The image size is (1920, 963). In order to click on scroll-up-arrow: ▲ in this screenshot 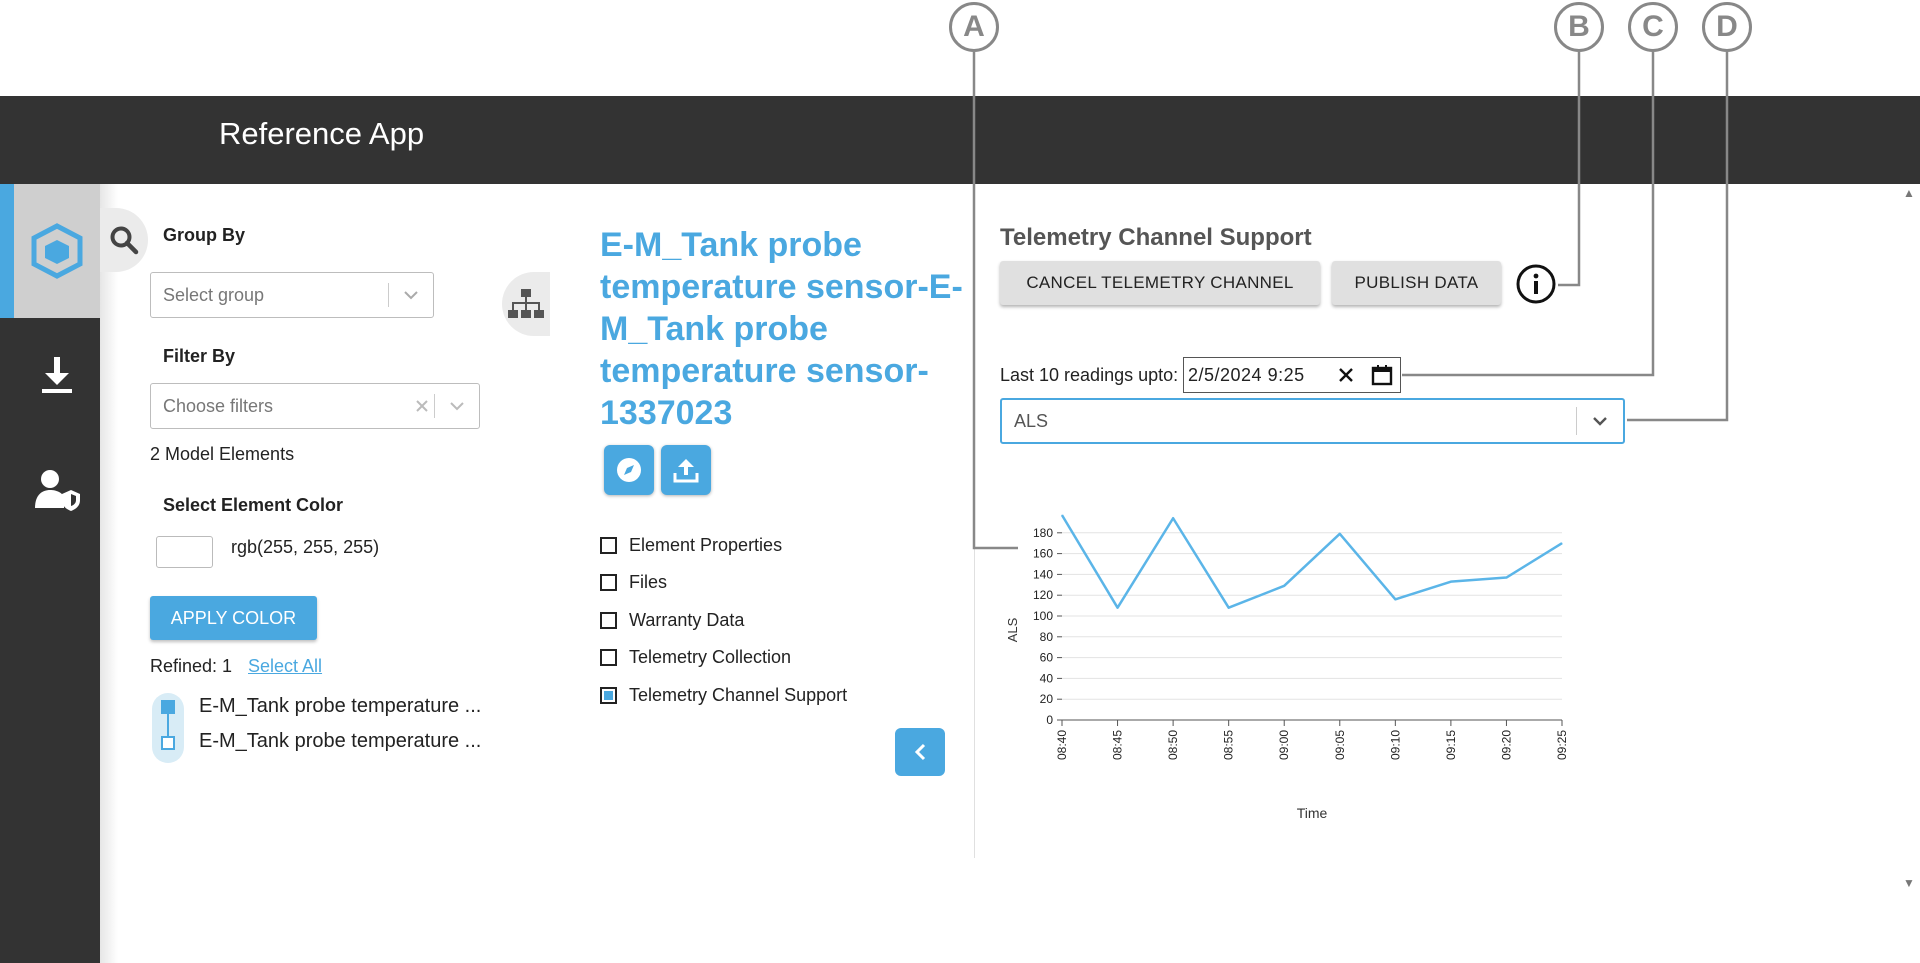, I will do `click(1909, 193)`.